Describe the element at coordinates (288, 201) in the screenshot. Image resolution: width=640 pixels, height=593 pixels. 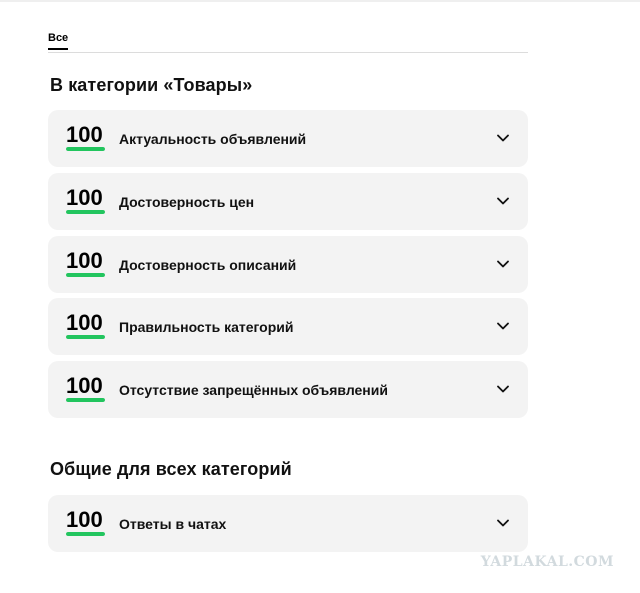
I see `metric-card-price-accuracy: 100 Достоверность цен` at that location.